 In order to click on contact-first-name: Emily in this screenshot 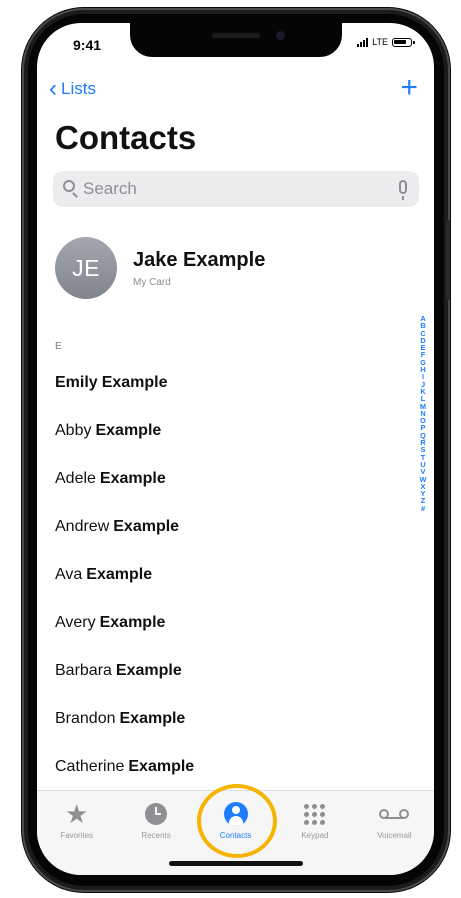, I will do `click(76, 382)`.